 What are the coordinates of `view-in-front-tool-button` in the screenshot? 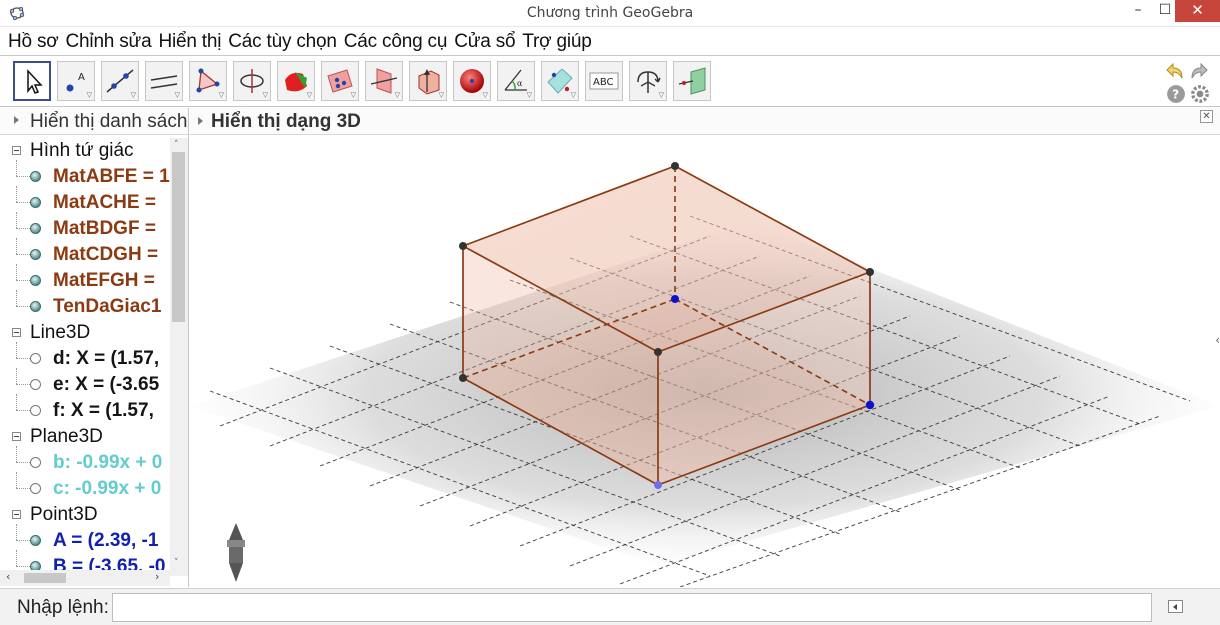 It's located at (692, 81).